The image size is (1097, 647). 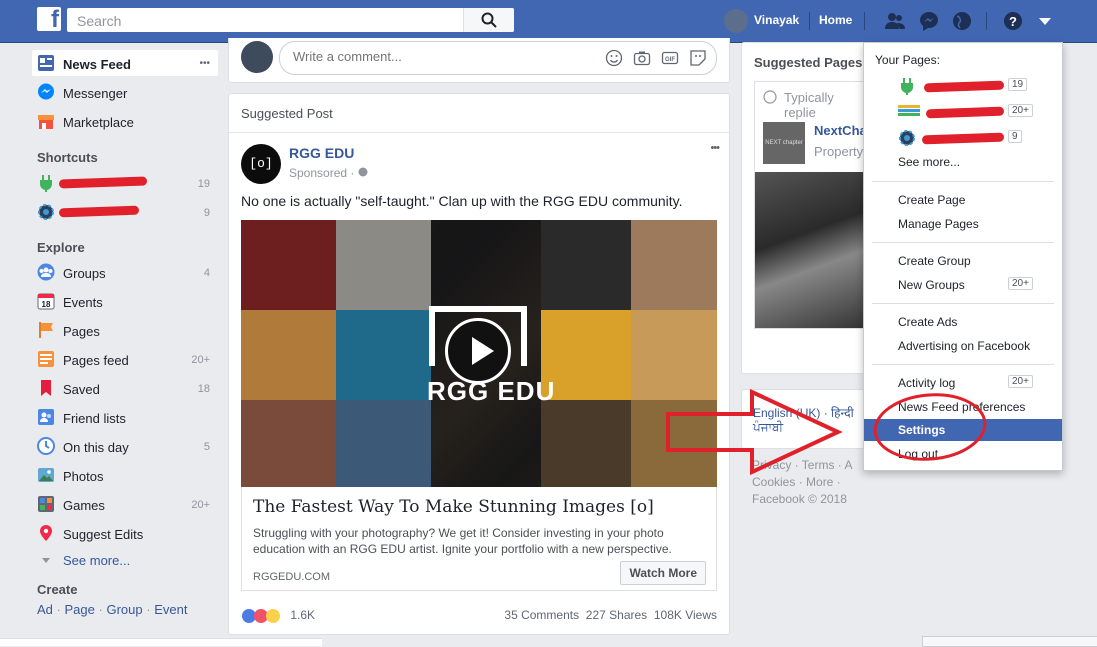 I want to click on annotation-overlay, so click(x=826, y=432).